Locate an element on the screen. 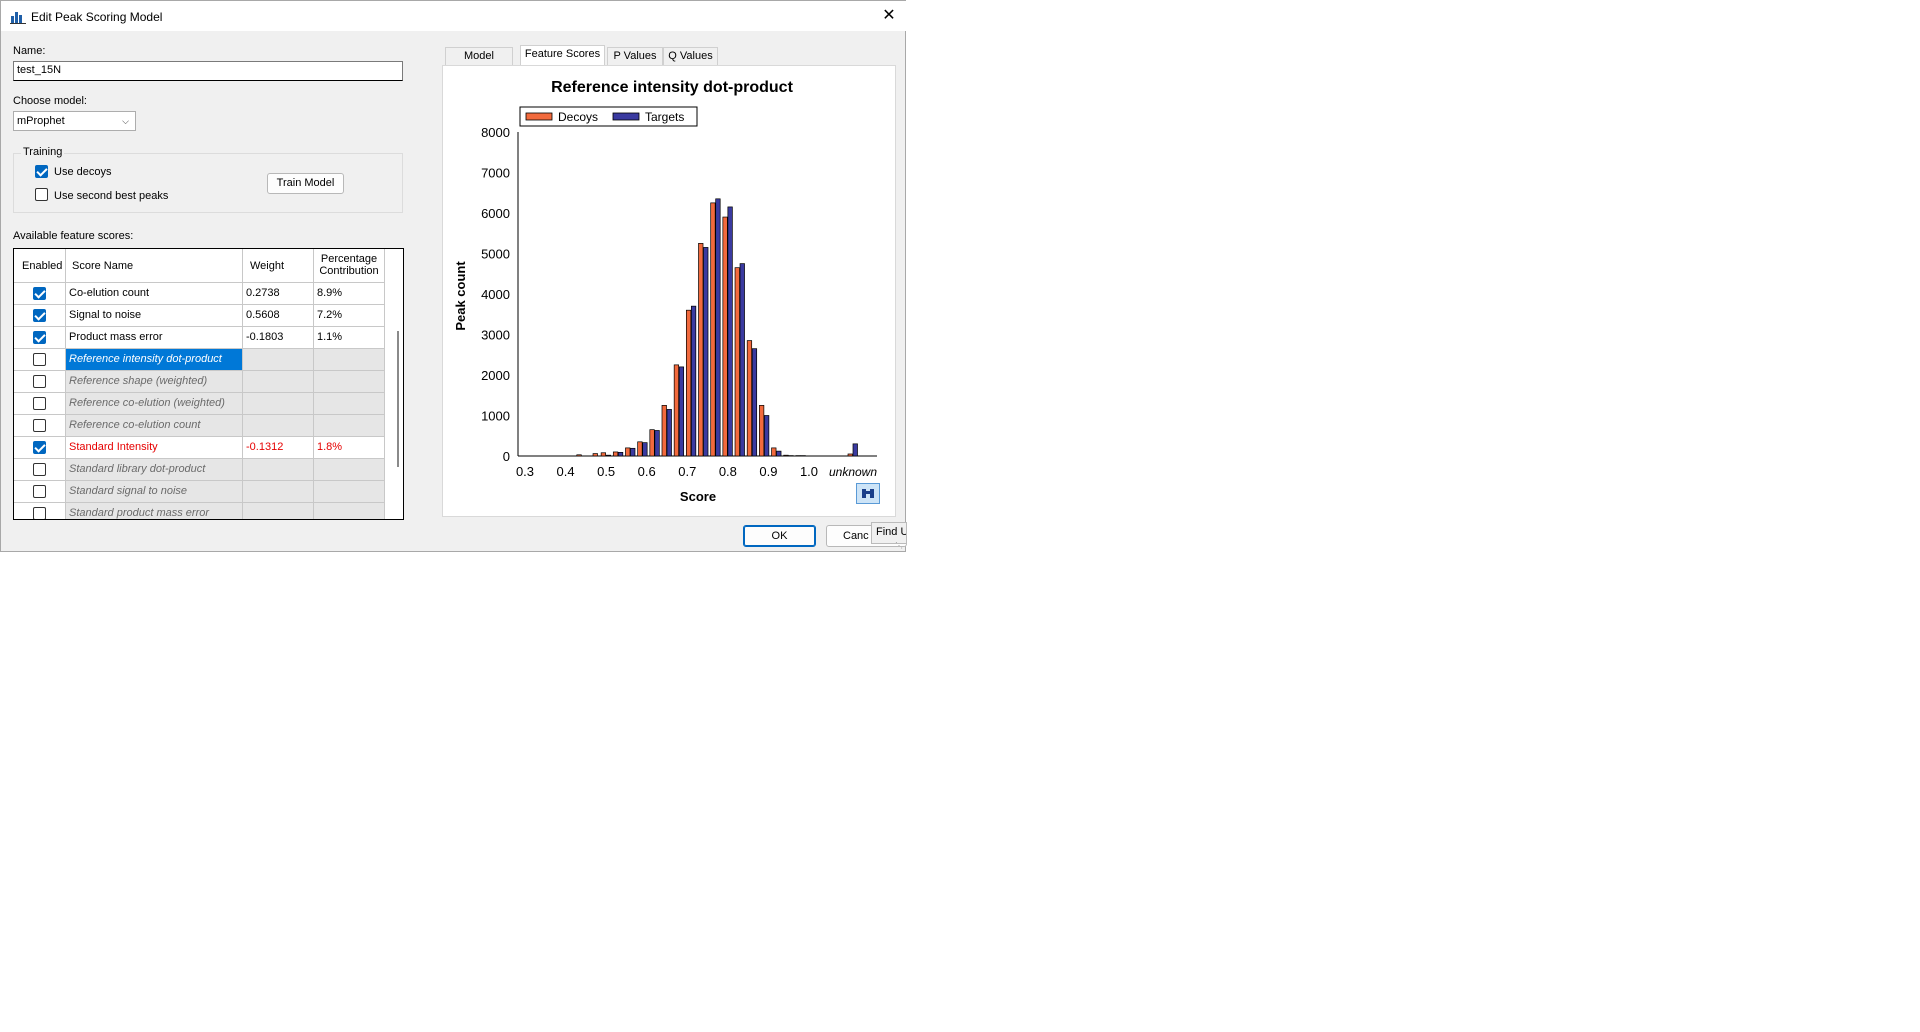 The height and width of the screenshot is (1032, 1920). find-binoculars-button is located at coordinates (868, 493).